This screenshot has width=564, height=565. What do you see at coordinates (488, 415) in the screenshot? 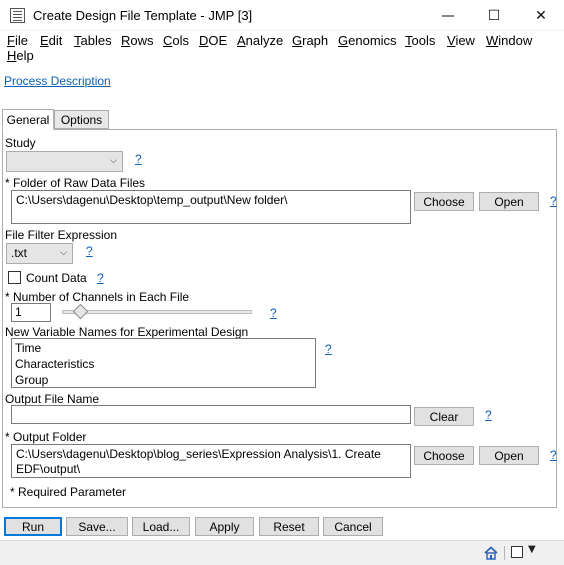
I see `output-file-help-link: ?` at bounding box center [488, 415].